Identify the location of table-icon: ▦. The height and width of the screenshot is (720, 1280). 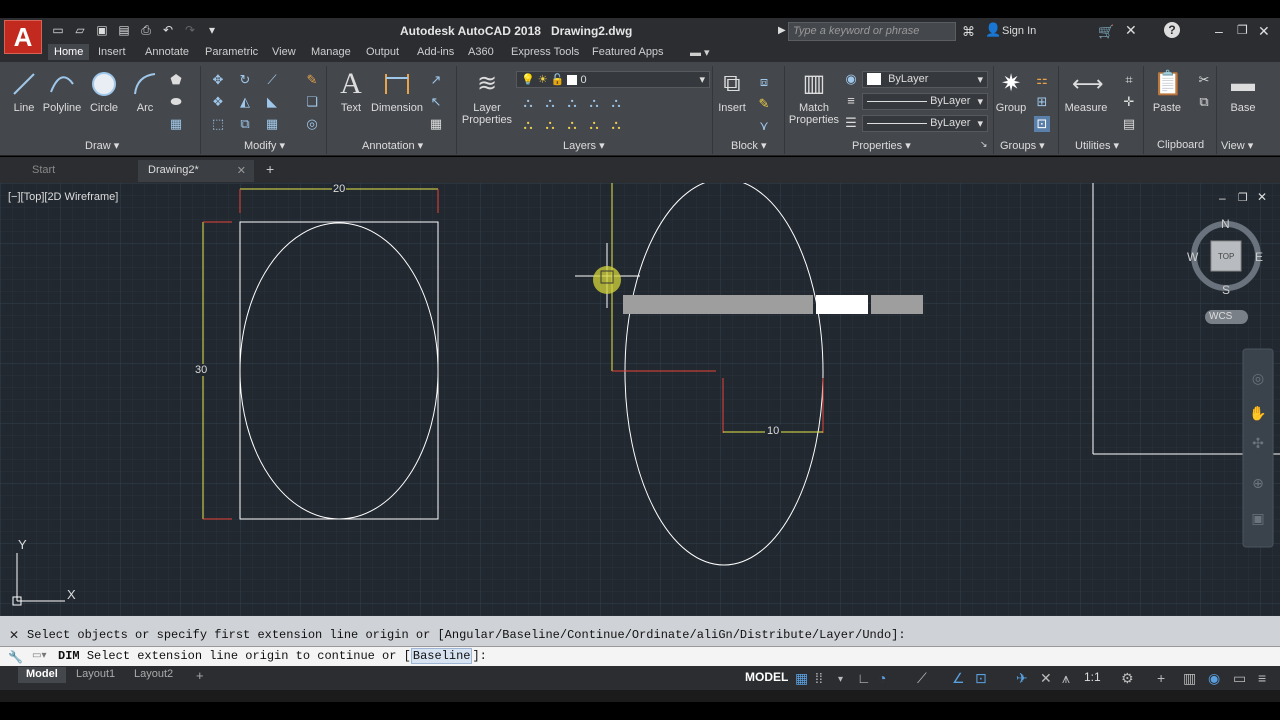
(436, 124).